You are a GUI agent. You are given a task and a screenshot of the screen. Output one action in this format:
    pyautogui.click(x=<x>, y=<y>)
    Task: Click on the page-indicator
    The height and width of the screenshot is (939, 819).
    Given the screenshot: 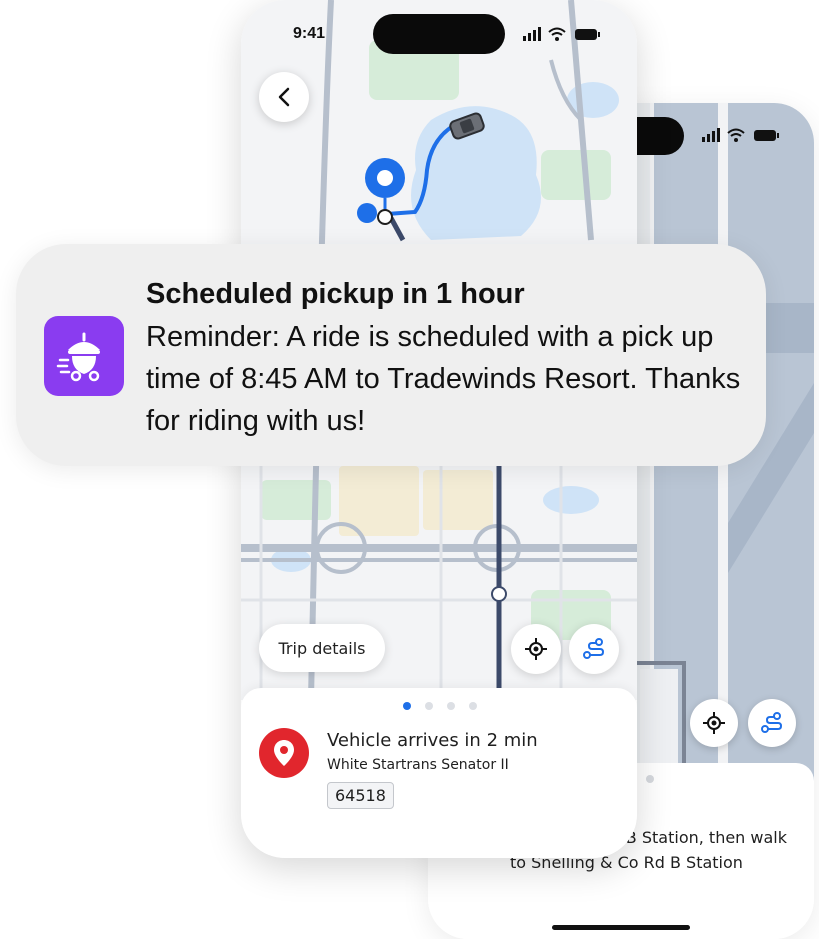 What is the action you would take?
    pyautogui.click(x=440, y=706)
    